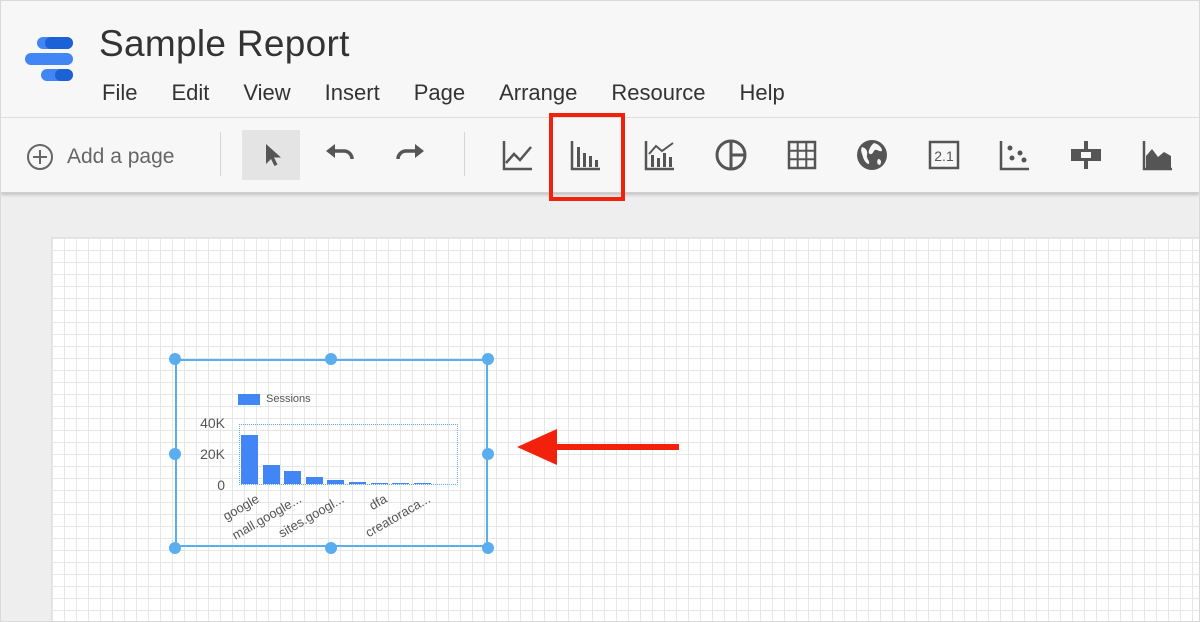 This screenshot has width=1200, height=622. Describe the element at coordinates (175, 548) in the screenshot. I see `resize-handle-bottom-left` at that location.